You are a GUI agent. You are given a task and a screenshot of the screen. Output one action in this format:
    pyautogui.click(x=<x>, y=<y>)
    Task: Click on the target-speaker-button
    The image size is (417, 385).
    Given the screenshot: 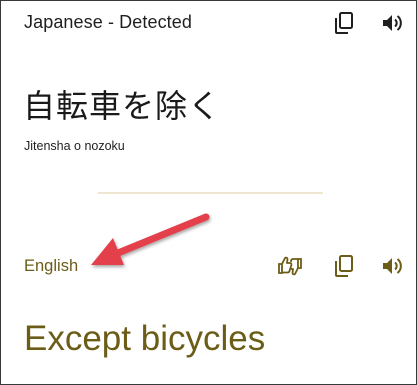 What is the action you would take?
    pyautogui.click(x=392, y=266)
    